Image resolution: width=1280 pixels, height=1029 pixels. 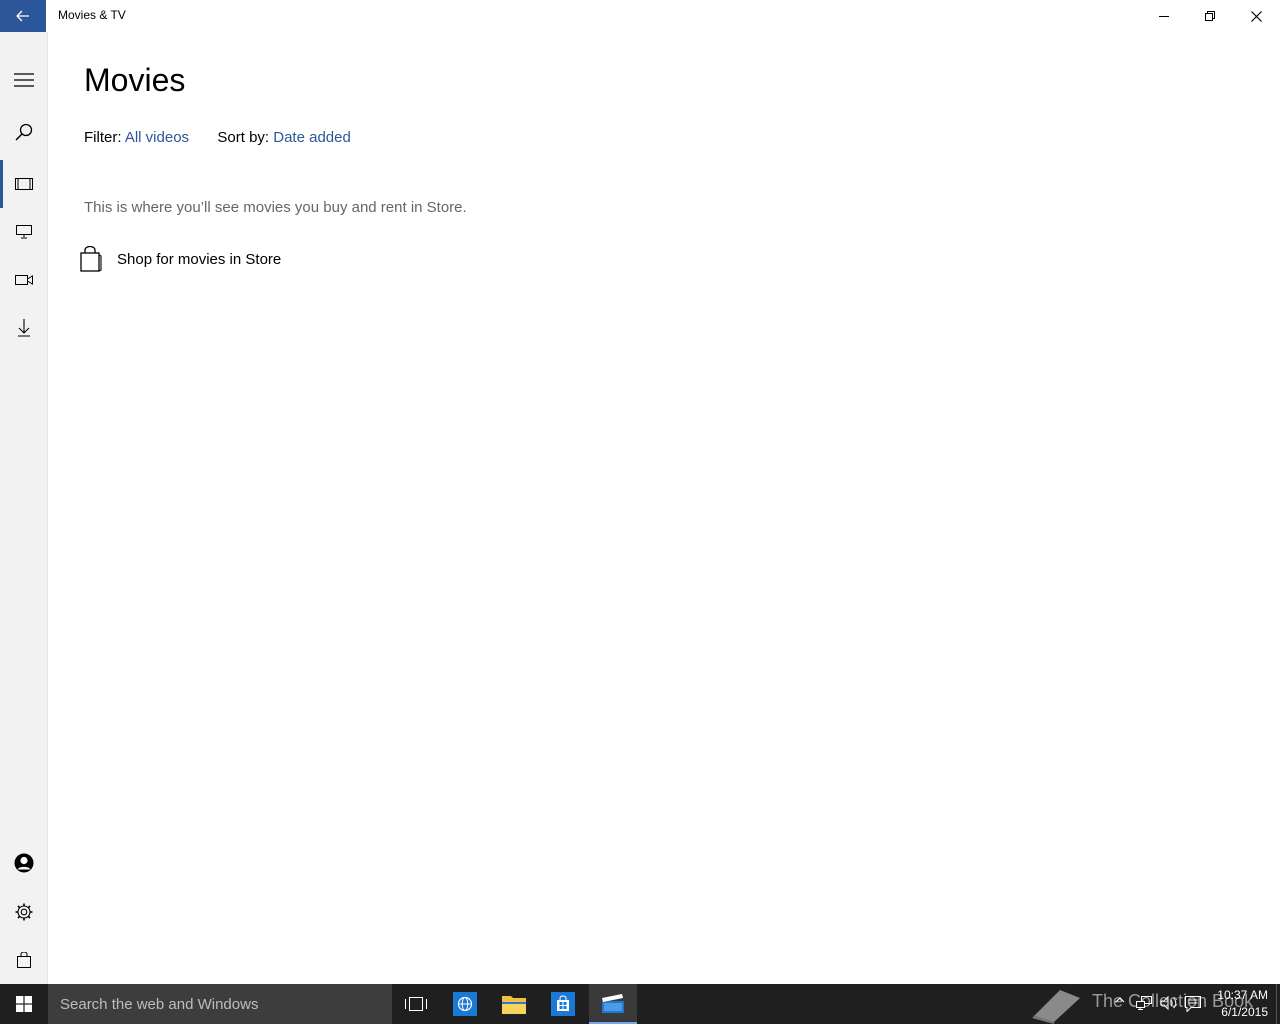 I want to click on minimize-icon, so click(x=1164, y=16).